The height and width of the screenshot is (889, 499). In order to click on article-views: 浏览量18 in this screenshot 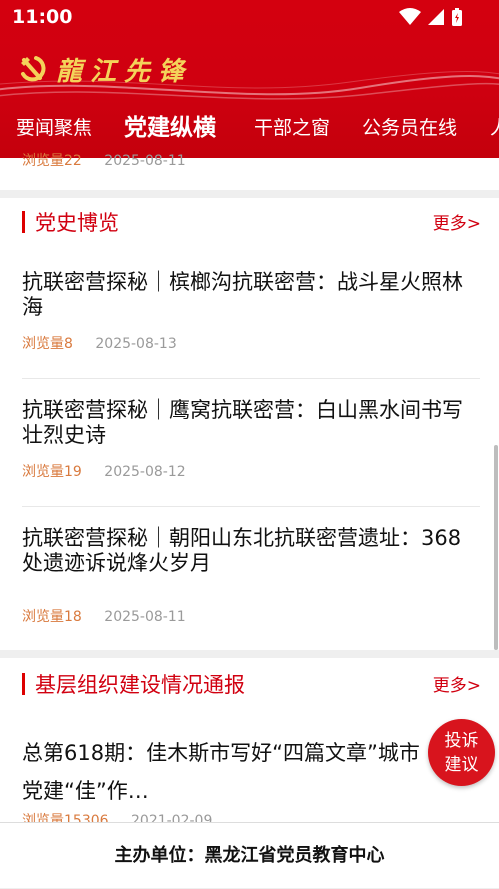, I will do `click(52, 617)`.